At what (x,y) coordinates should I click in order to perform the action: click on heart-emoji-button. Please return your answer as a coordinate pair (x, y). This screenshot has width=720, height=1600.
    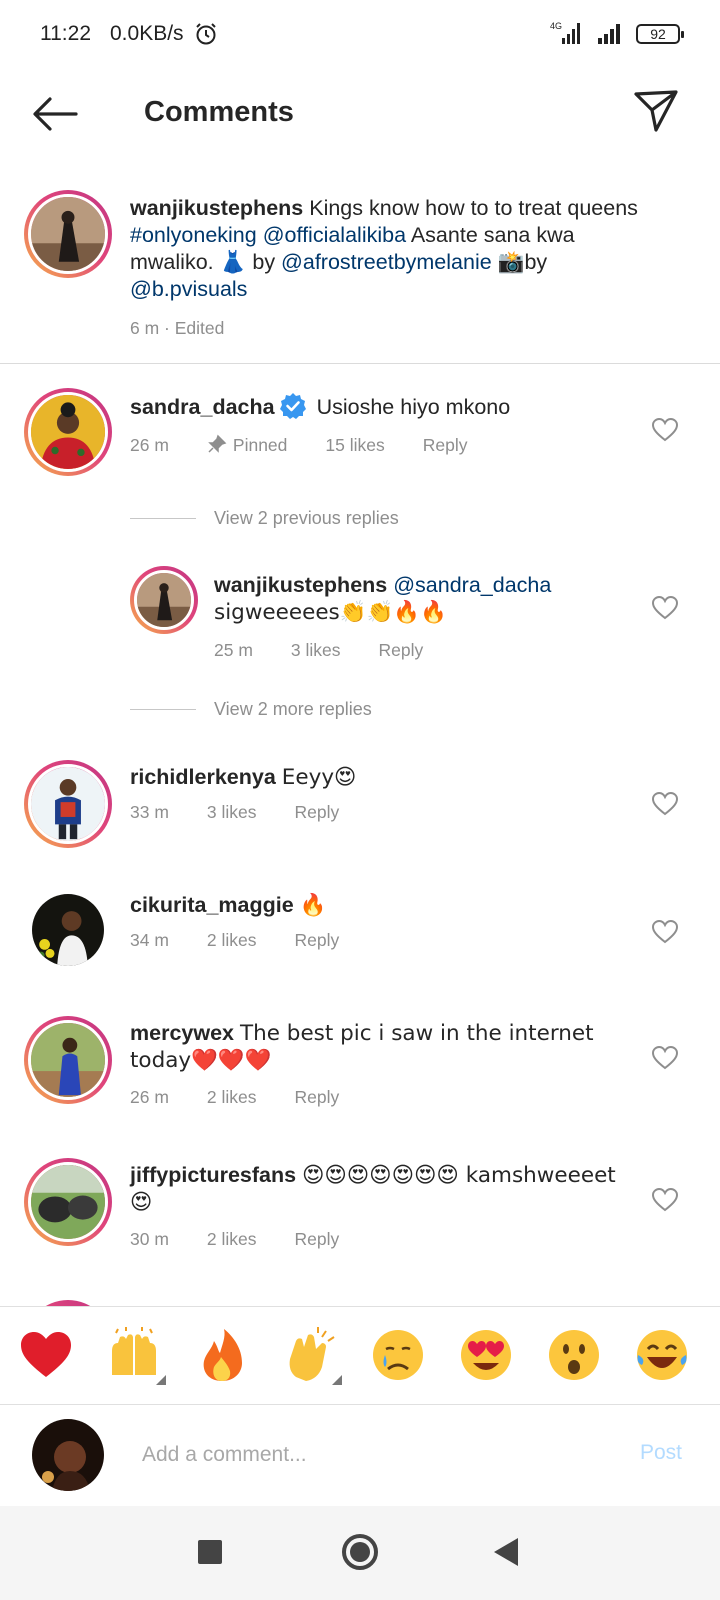
    Looking at the image, I should click on (46, 1355).